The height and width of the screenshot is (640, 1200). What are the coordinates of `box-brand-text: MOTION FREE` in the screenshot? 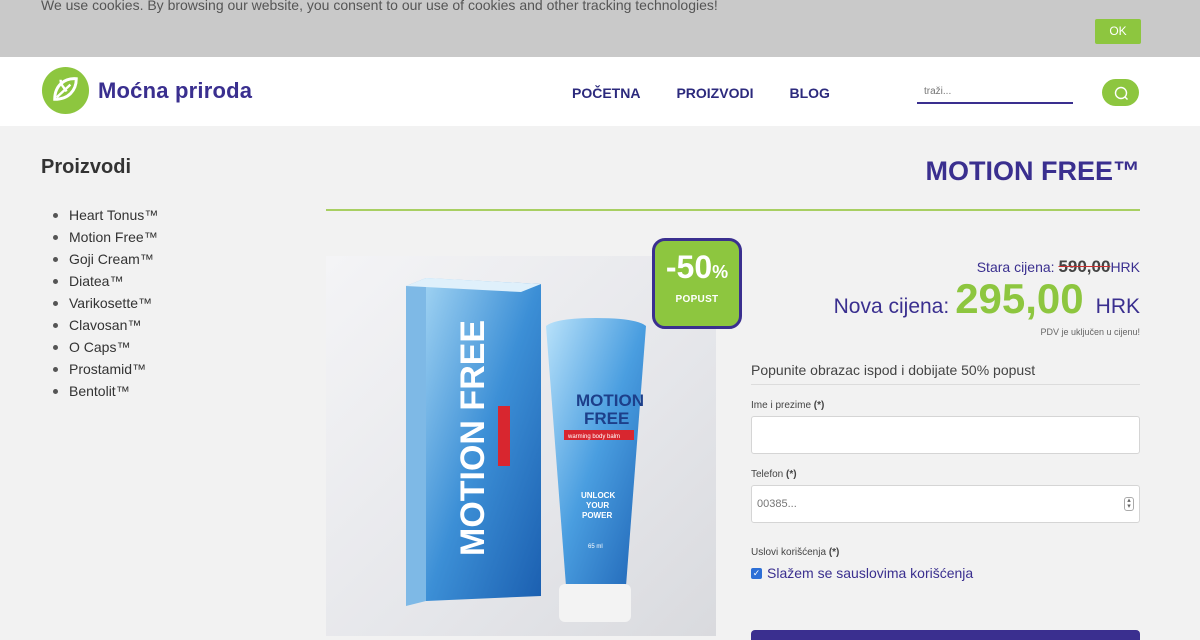 It's located at (473, 438).